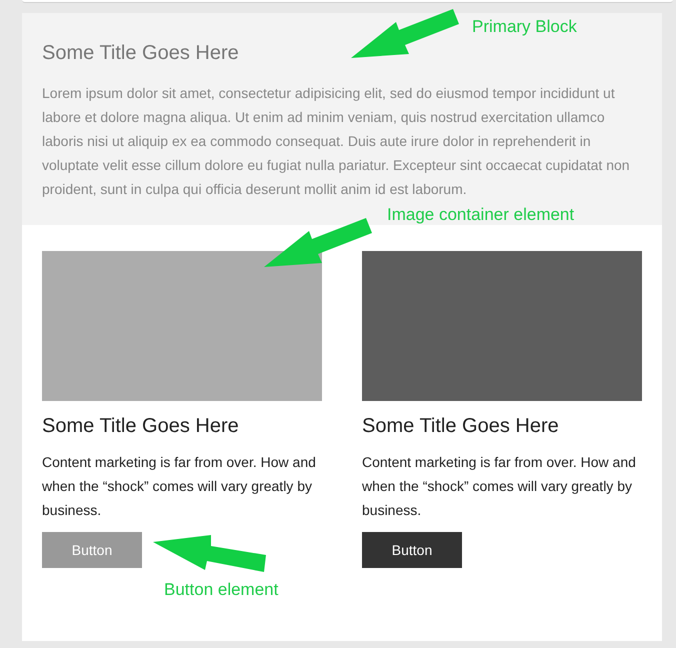 The image size is (676, 648). I want to click on annotation-label: Primary Block, so click(524, 27).